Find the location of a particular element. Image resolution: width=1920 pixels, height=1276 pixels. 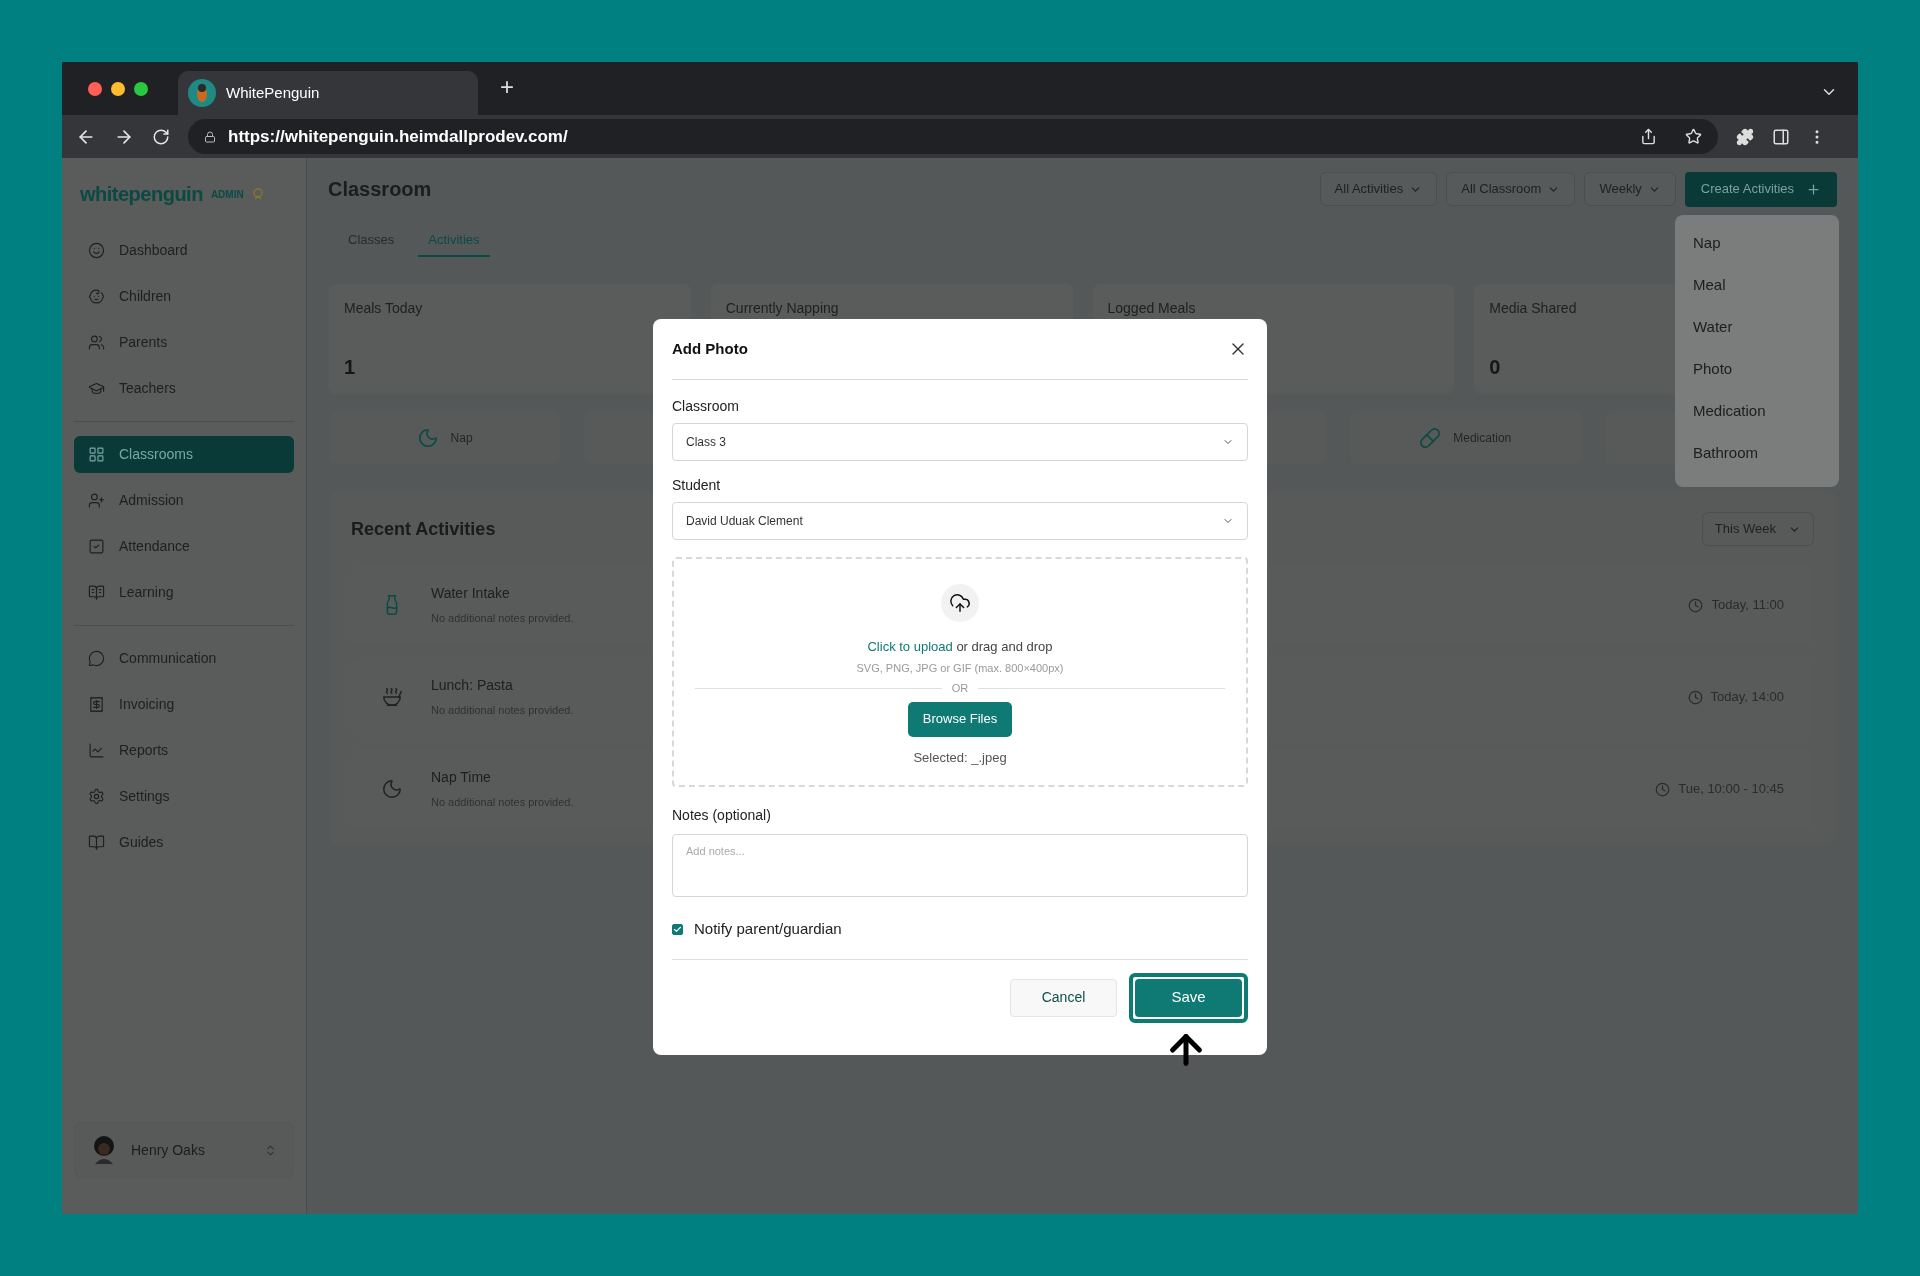

section-title: Recent Activities is located at coordinates (423, 529).